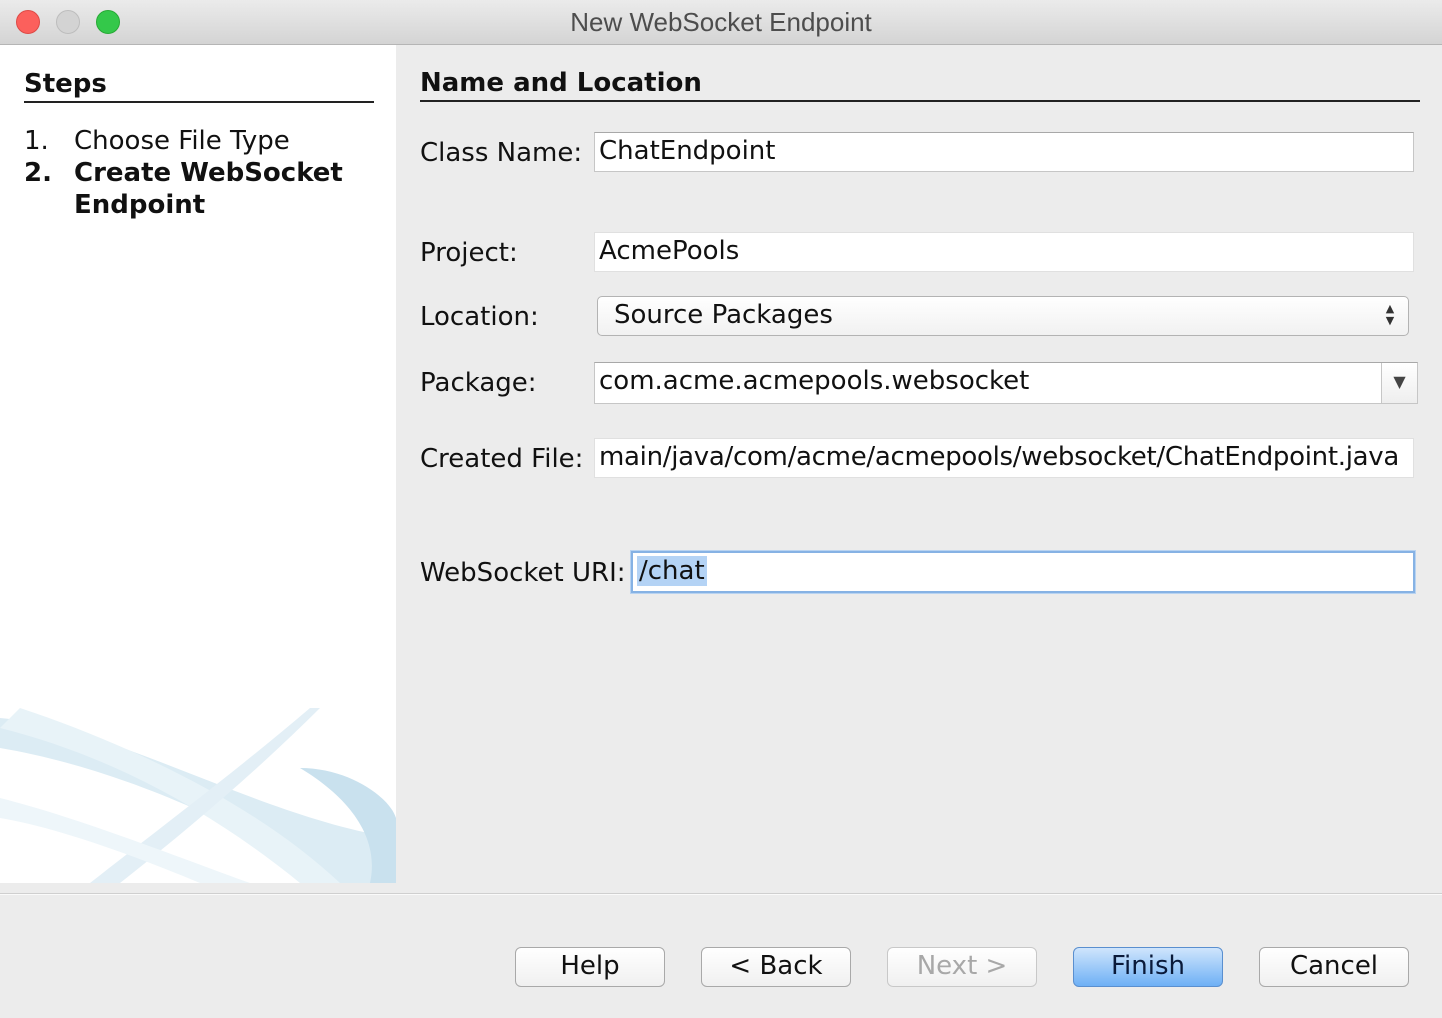  I want to click on websocket-uri-value: /chat, so click(672, 571).